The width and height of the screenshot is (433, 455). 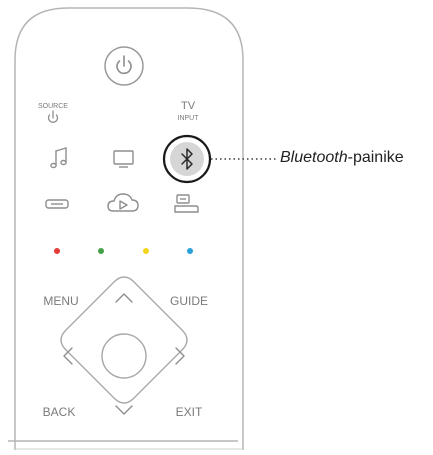 I want to click on cloud-button, so click(x=123, y=202).